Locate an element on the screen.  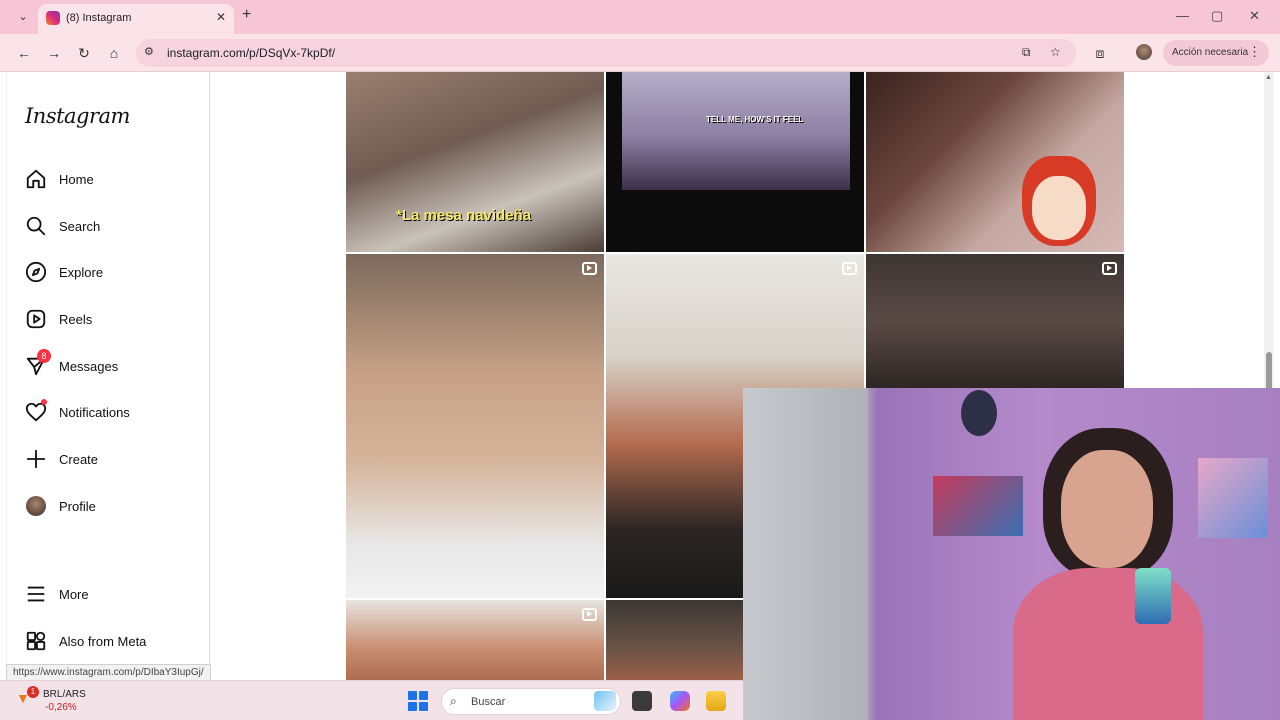
windows-taskbar: ▼ 1 BRL/ARS -0,26% ⌕ Buscar is located at coordinates (371, 700).